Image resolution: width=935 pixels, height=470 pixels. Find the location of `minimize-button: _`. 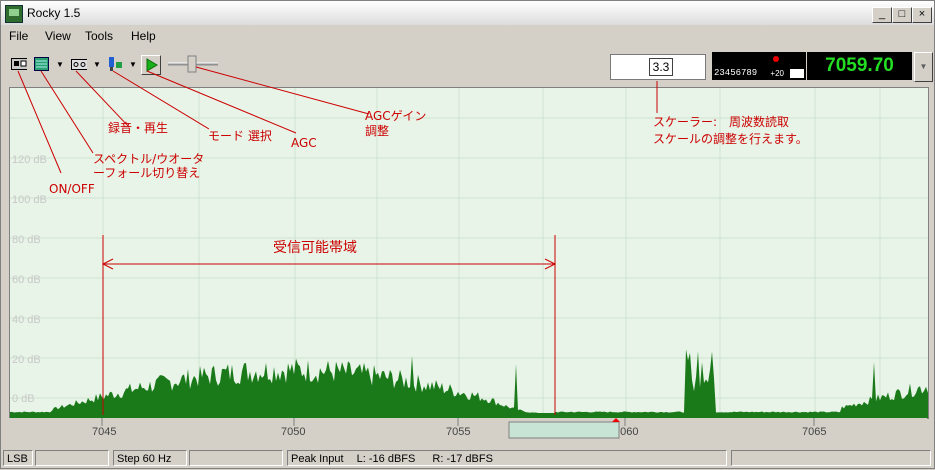

minimize-button: _ is located at coordinates (882, 15).